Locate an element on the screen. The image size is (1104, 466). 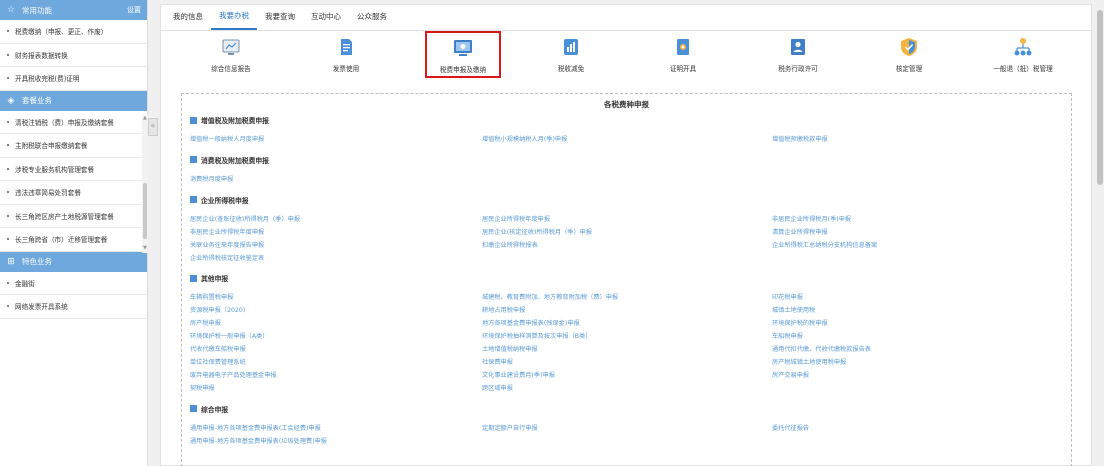
certificate-icon is located at coordinates (683, 47).